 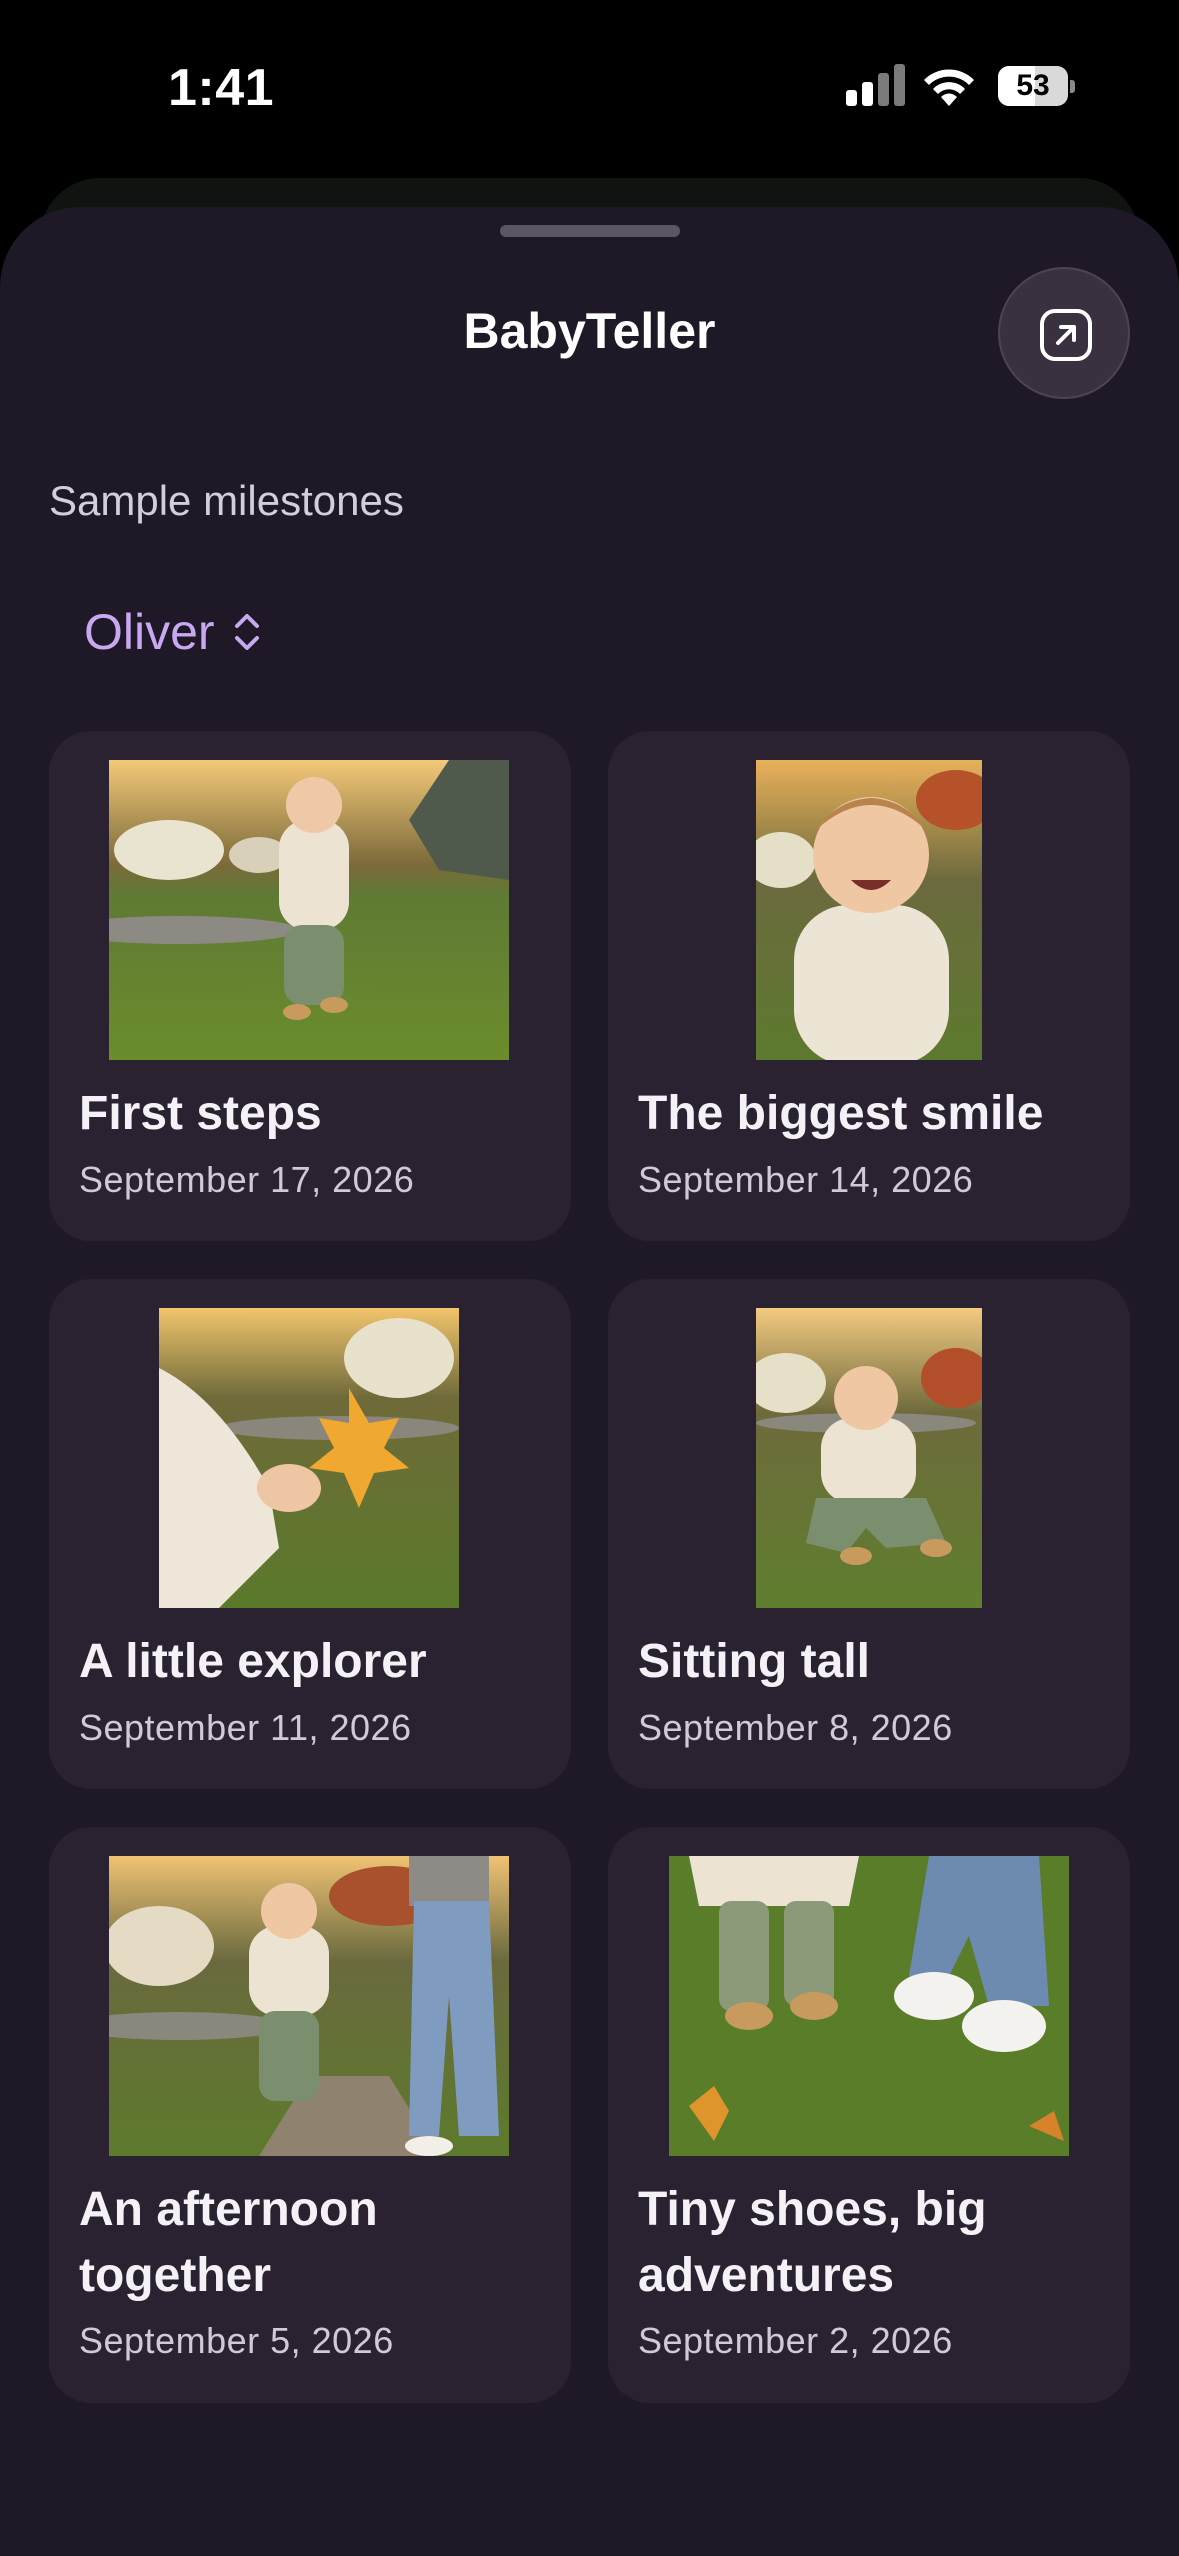 I want to click on milestone-title: A little explorer, so click(x=253, y=1661).